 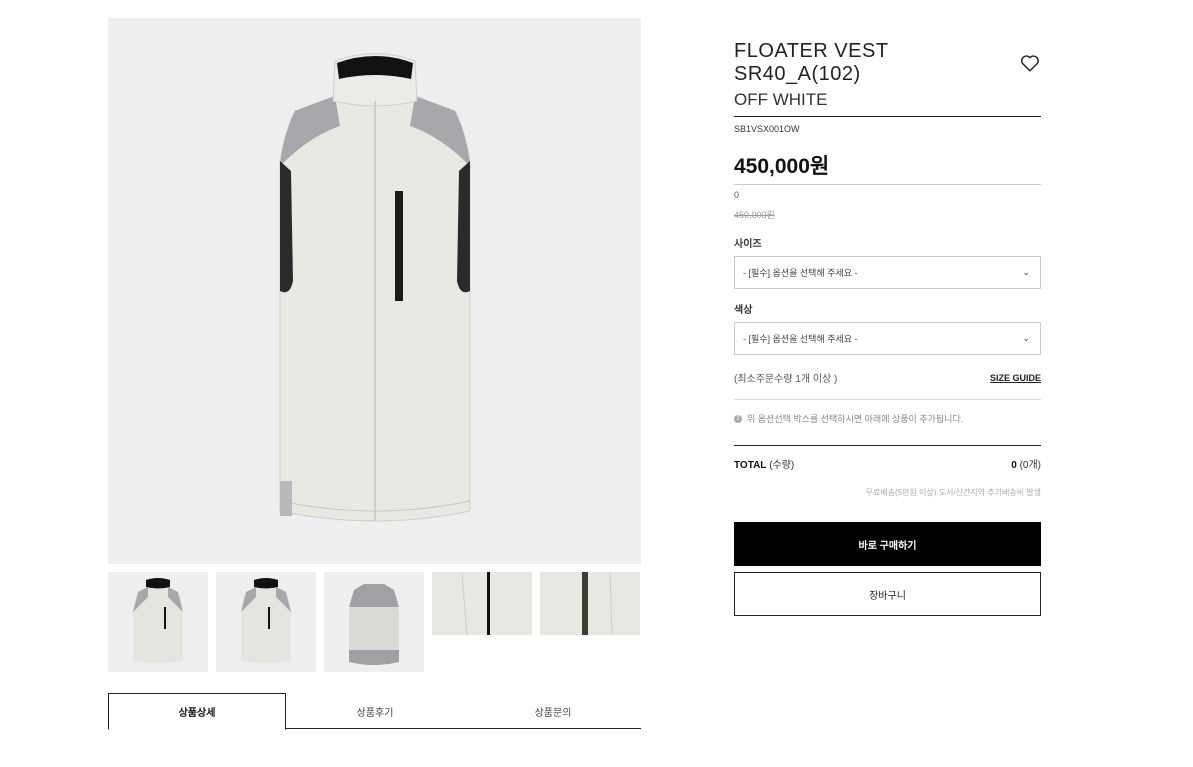 What do you see at coordinates (887, 385) in the screenshot?
I see `min-order-row: (최소주문수량 1개 이상 ) SIZE GUIDE` at bounding box center [887, 385].